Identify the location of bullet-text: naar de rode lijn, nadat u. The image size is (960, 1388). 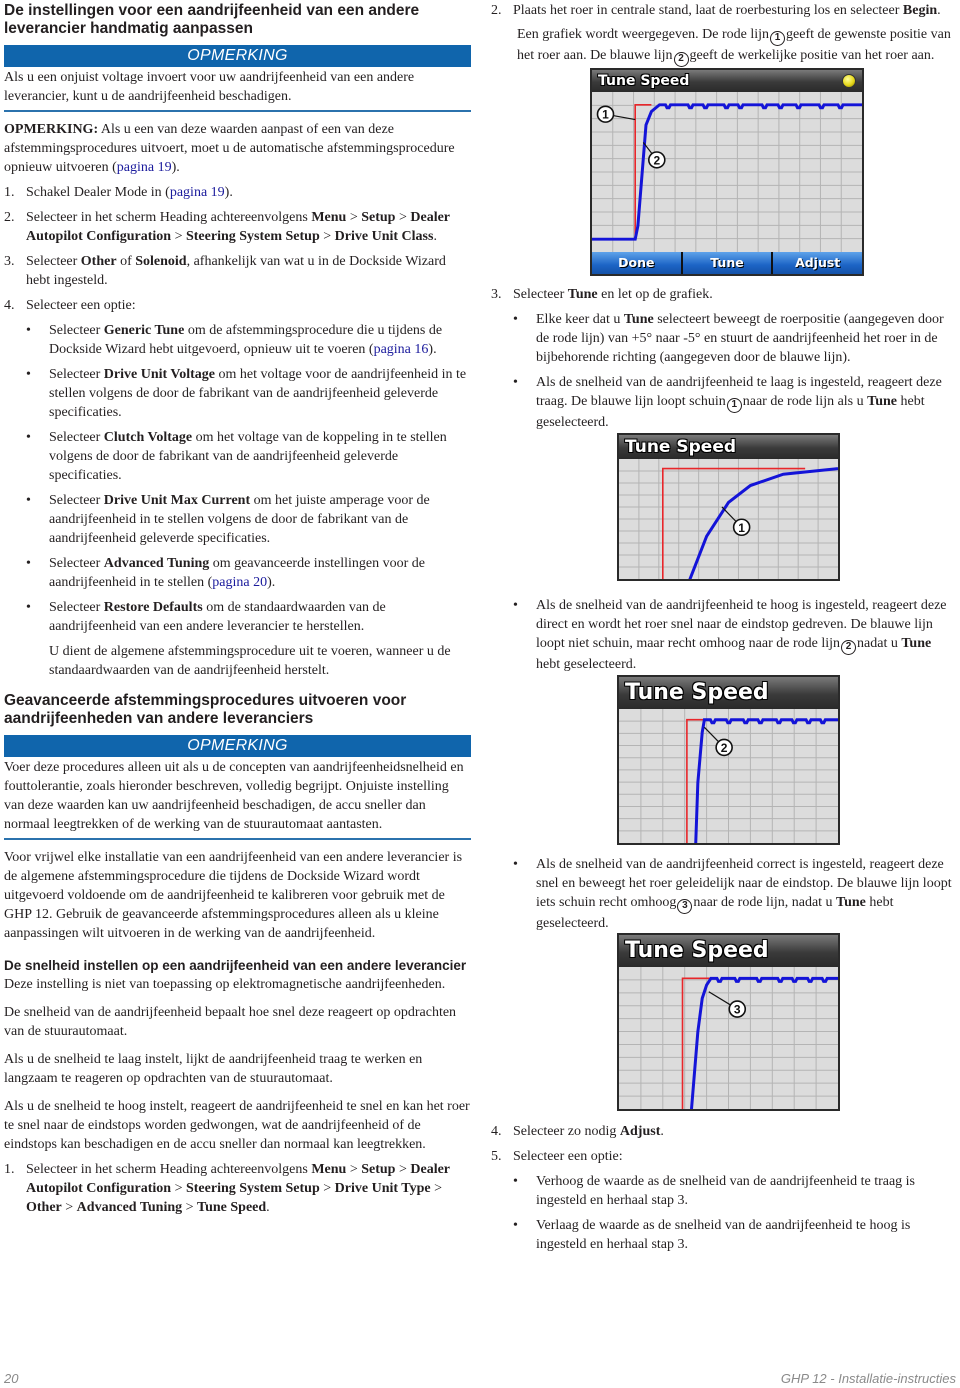
(765, 902).